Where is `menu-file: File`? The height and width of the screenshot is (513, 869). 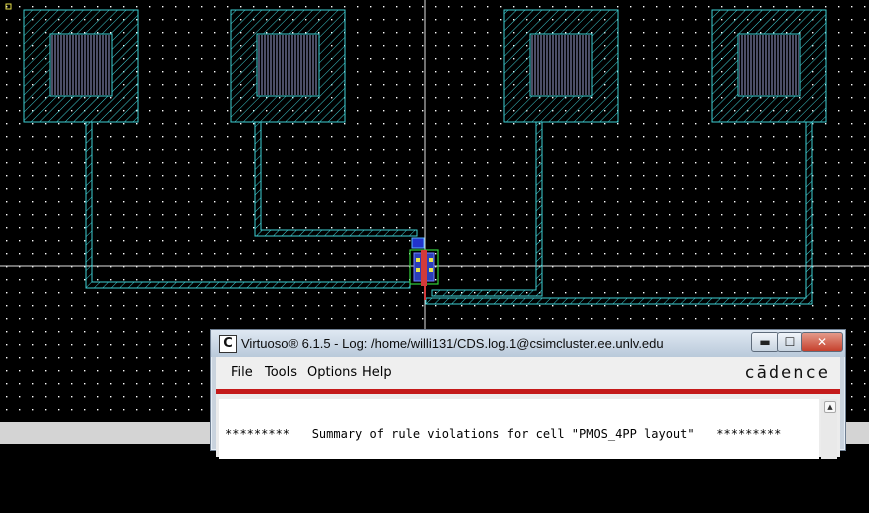
menu-file: File is located at coordinates (242, 372).